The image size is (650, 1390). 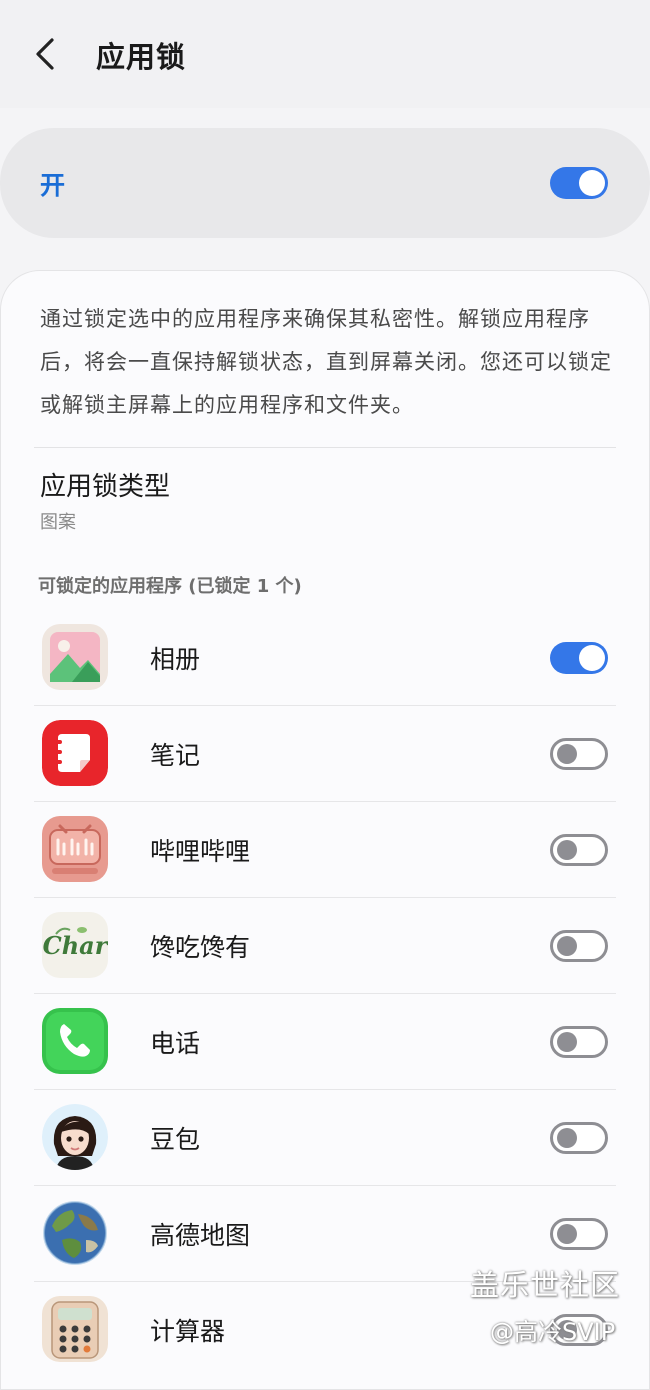 What do you see at coordinates (325, 1138) in the screenshot?
I see `app-row-doubao: 豆包` at bounding box center [325, 1138].